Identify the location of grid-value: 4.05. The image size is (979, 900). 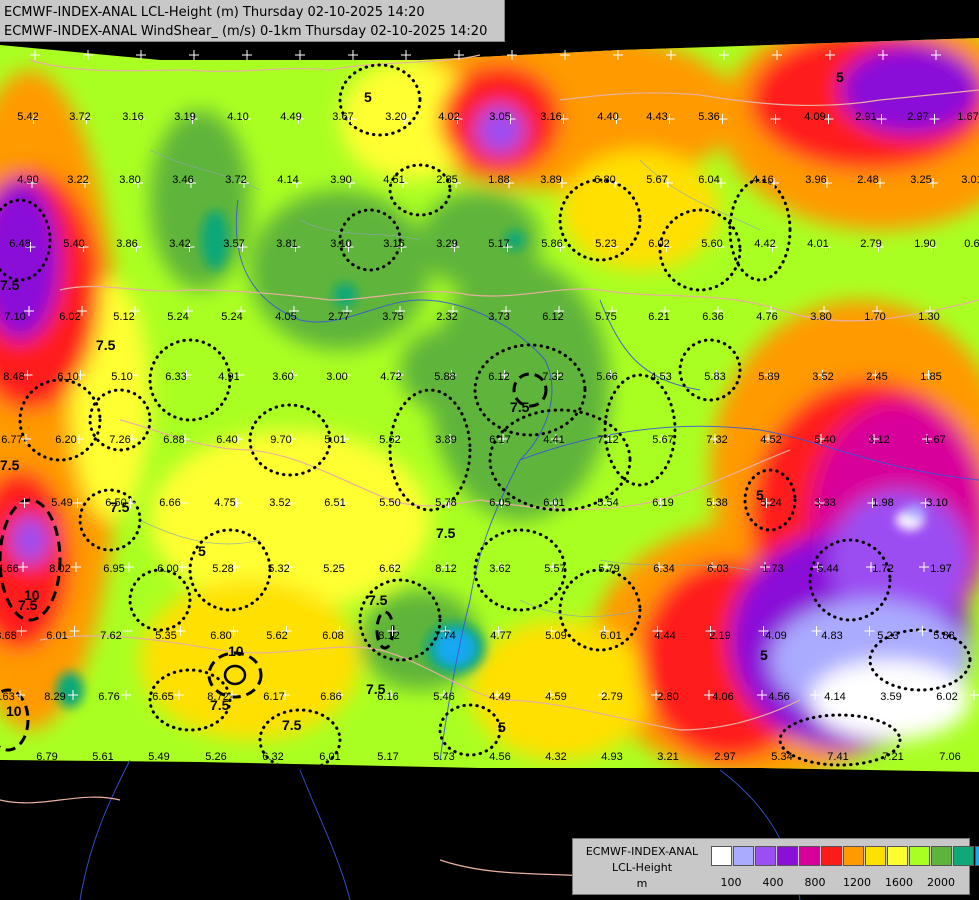
(285, 317).